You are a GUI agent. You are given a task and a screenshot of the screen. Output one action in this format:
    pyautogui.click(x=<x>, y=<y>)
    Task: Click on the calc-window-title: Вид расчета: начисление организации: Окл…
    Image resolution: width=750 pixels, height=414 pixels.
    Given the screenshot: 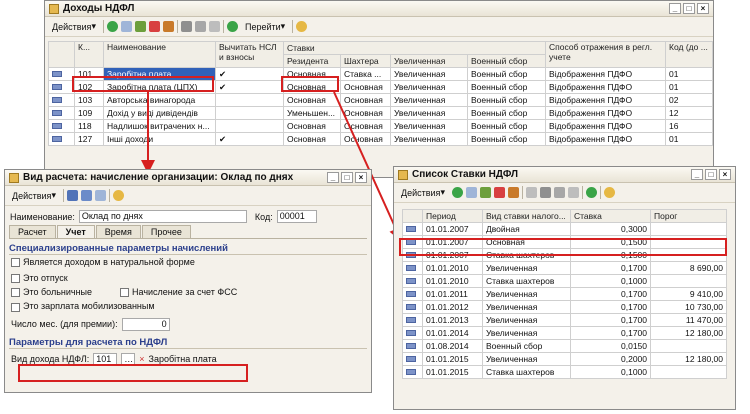 What is the action you would take?
    pyautogui.click(x=158, y=177)
    